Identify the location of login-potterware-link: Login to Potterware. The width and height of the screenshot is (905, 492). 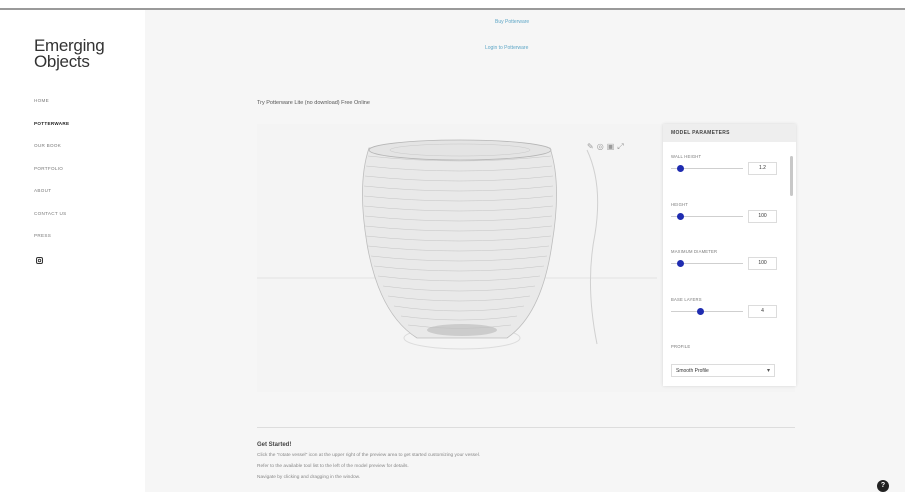
(506, 48).